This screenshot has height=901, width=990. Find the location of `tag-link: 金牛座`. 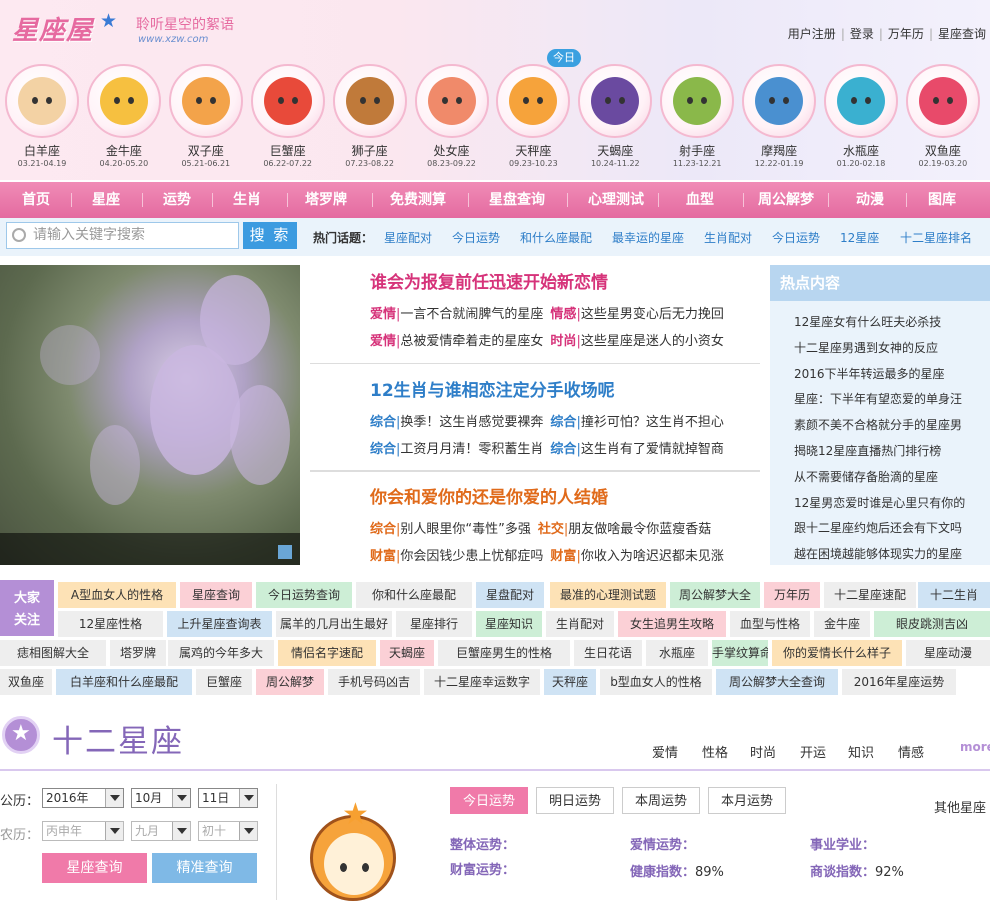

tag-link: 金牛座 is located at coordinates (842, 624).